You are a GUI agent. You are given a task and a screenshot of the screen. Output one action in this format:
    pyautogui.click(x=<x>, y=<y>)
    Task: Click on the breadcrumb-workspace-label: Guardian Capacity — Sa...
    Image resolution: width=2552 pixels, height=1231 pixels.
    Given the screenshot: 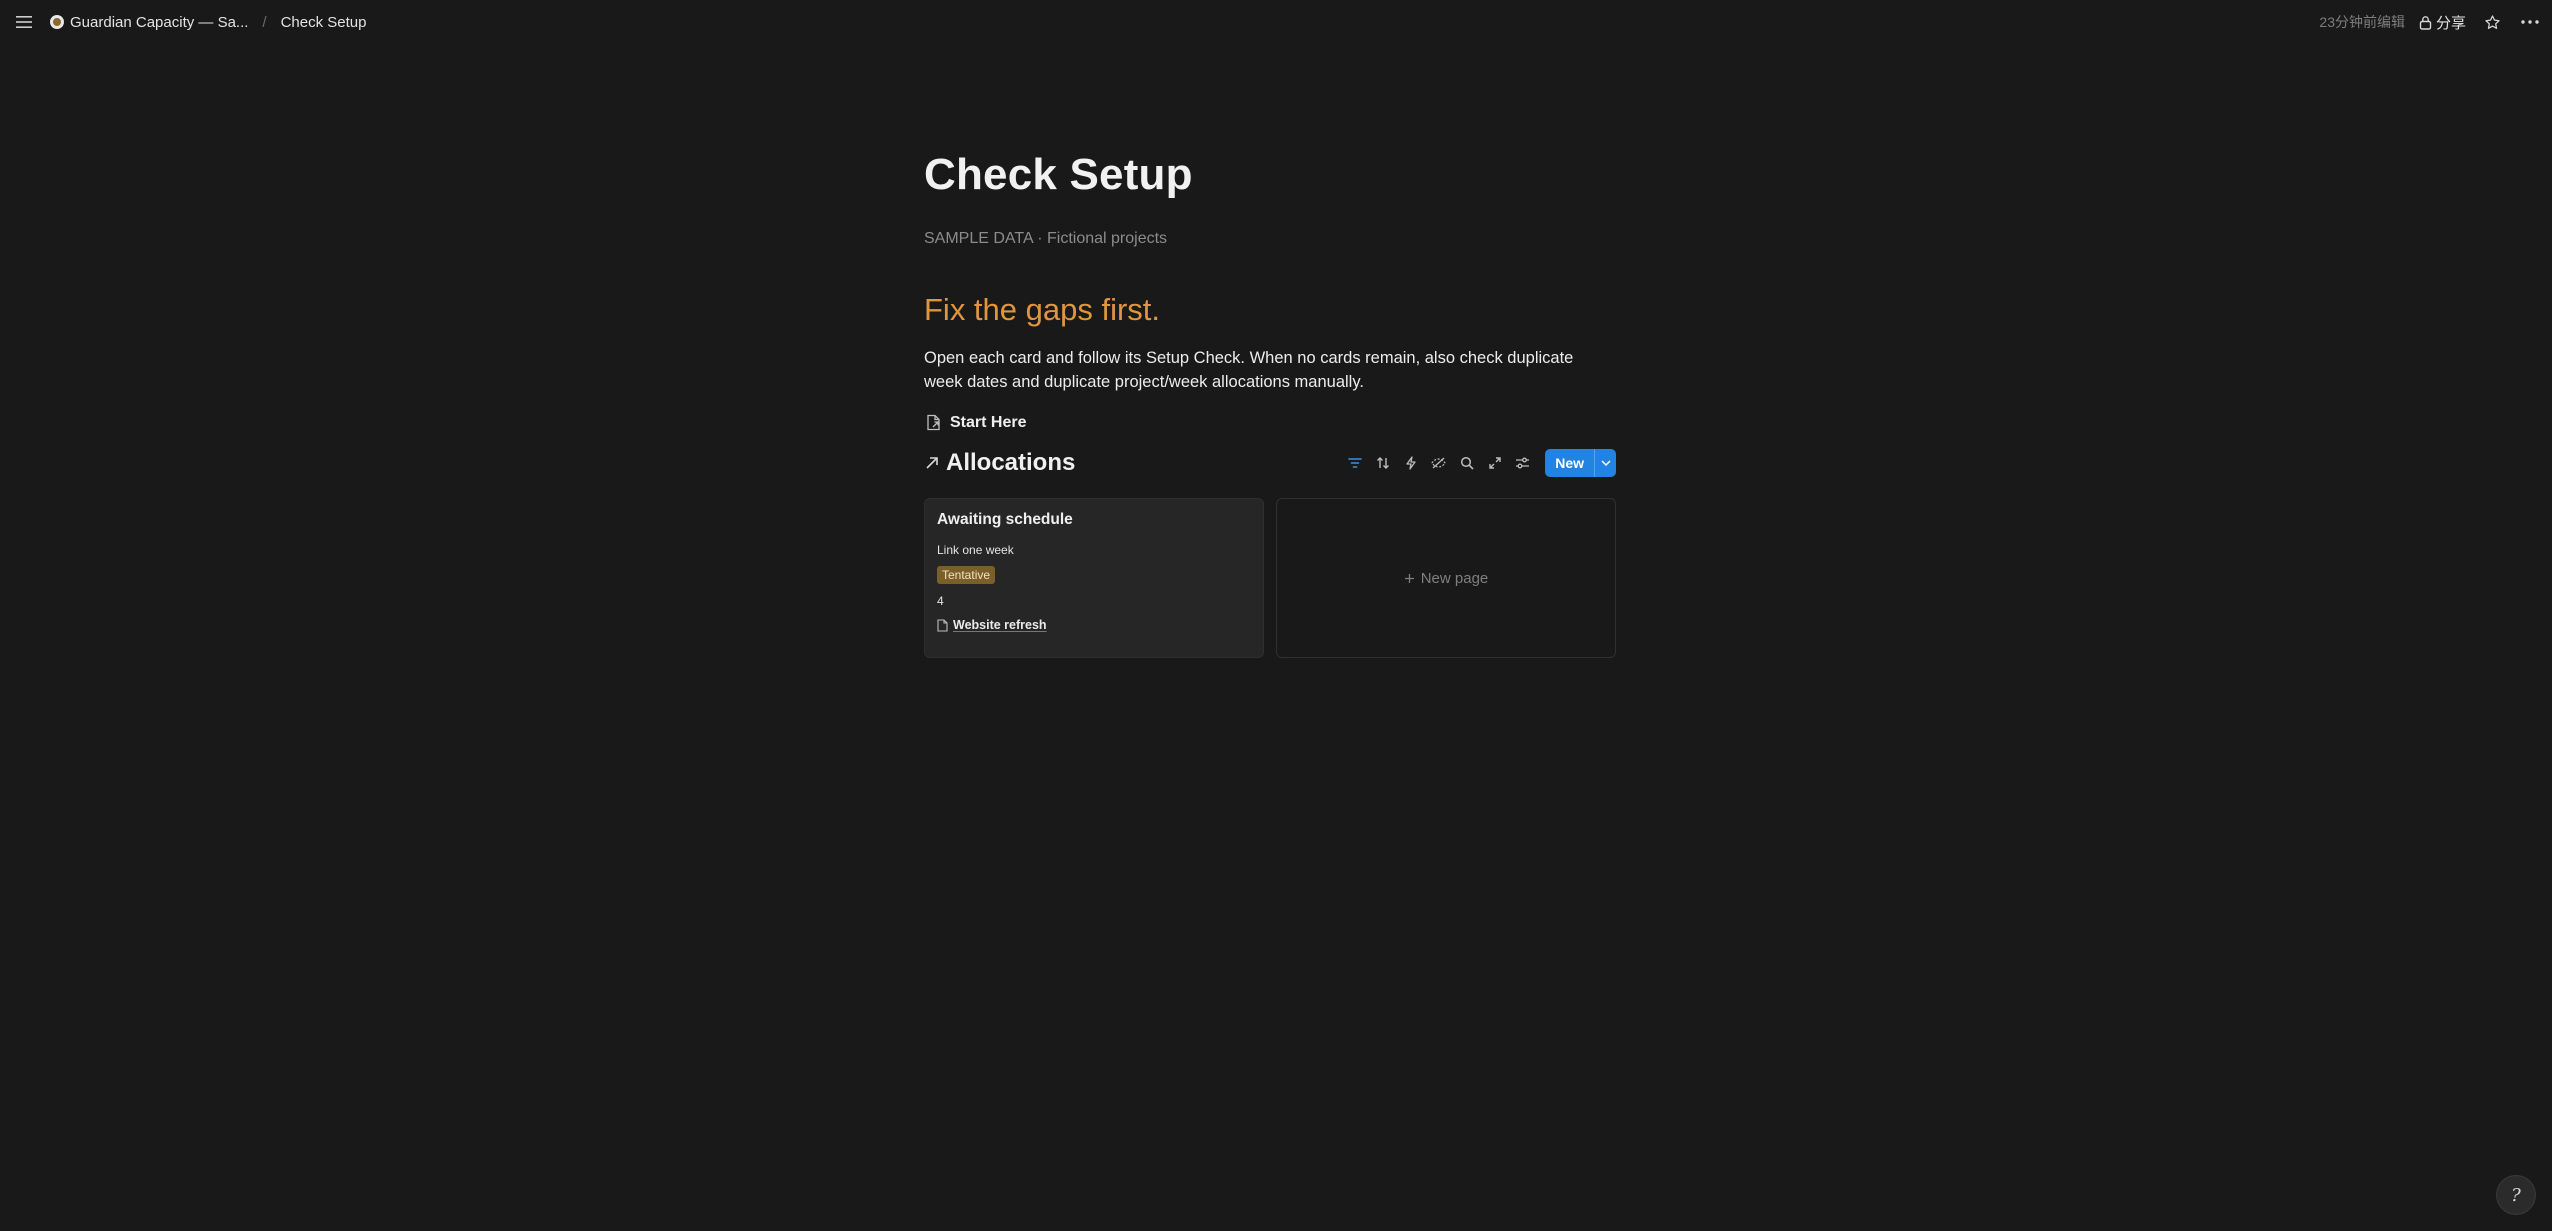 What is the action you would take?
    pyautogui.click(x=159, y=22)
    